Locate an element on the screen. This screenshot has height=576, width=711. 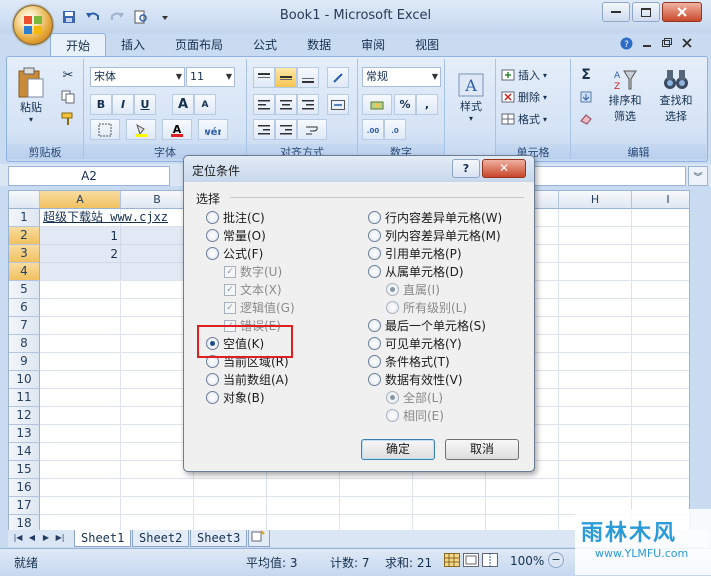
tab-insert: 插入 is located at coordinates (133, 45).